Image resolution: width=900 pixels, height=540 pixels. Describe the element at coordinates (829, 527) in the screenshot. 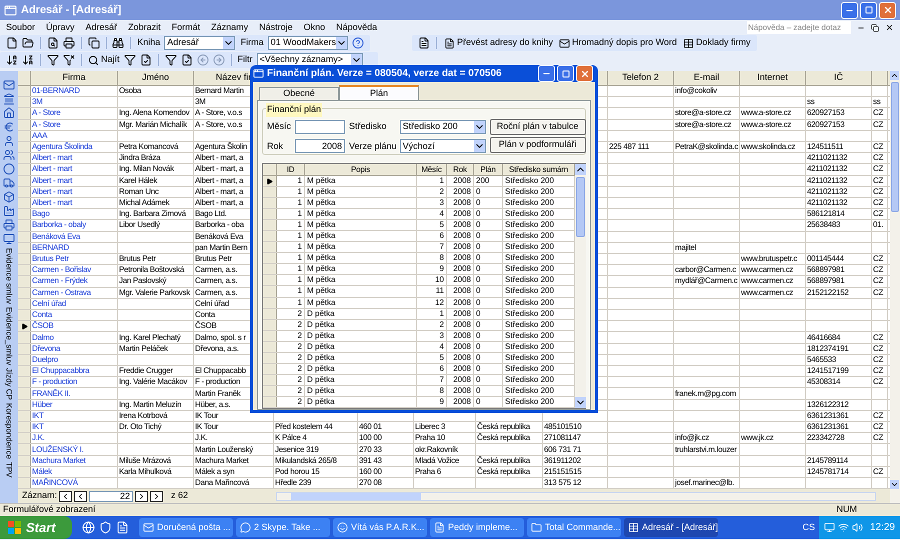

I see `monitor-icon` at that location.